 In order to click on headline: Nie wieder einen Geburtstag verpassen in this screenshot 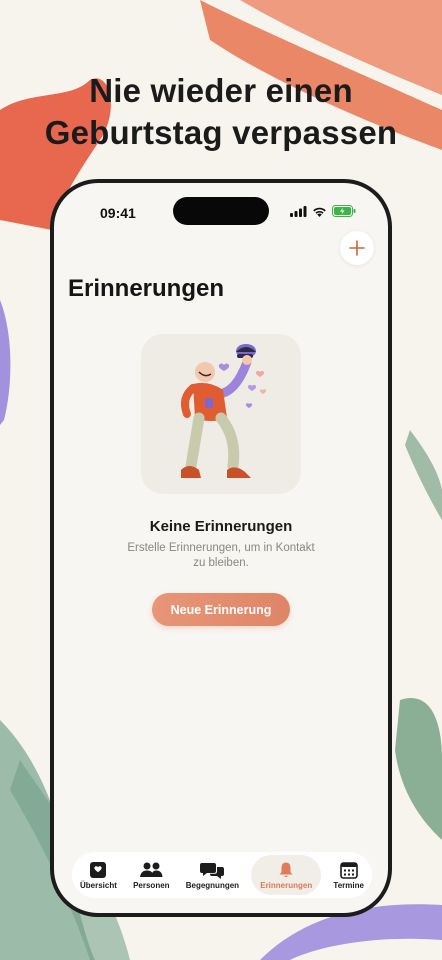, I will do `click(221, 112)`.